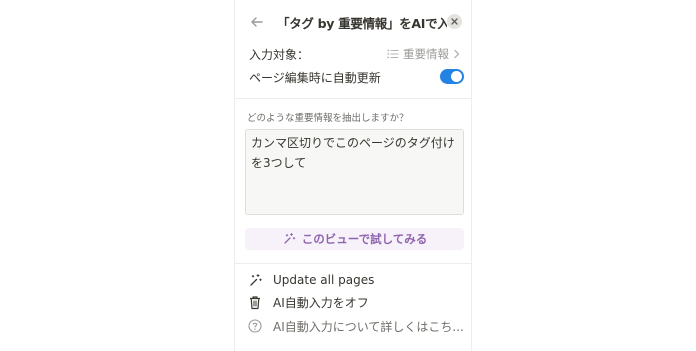  Describe the element at coordinates (321, 302) in the screenshot. I see `turn-off-autofill-label: AI自動入力をオフ` at that location.